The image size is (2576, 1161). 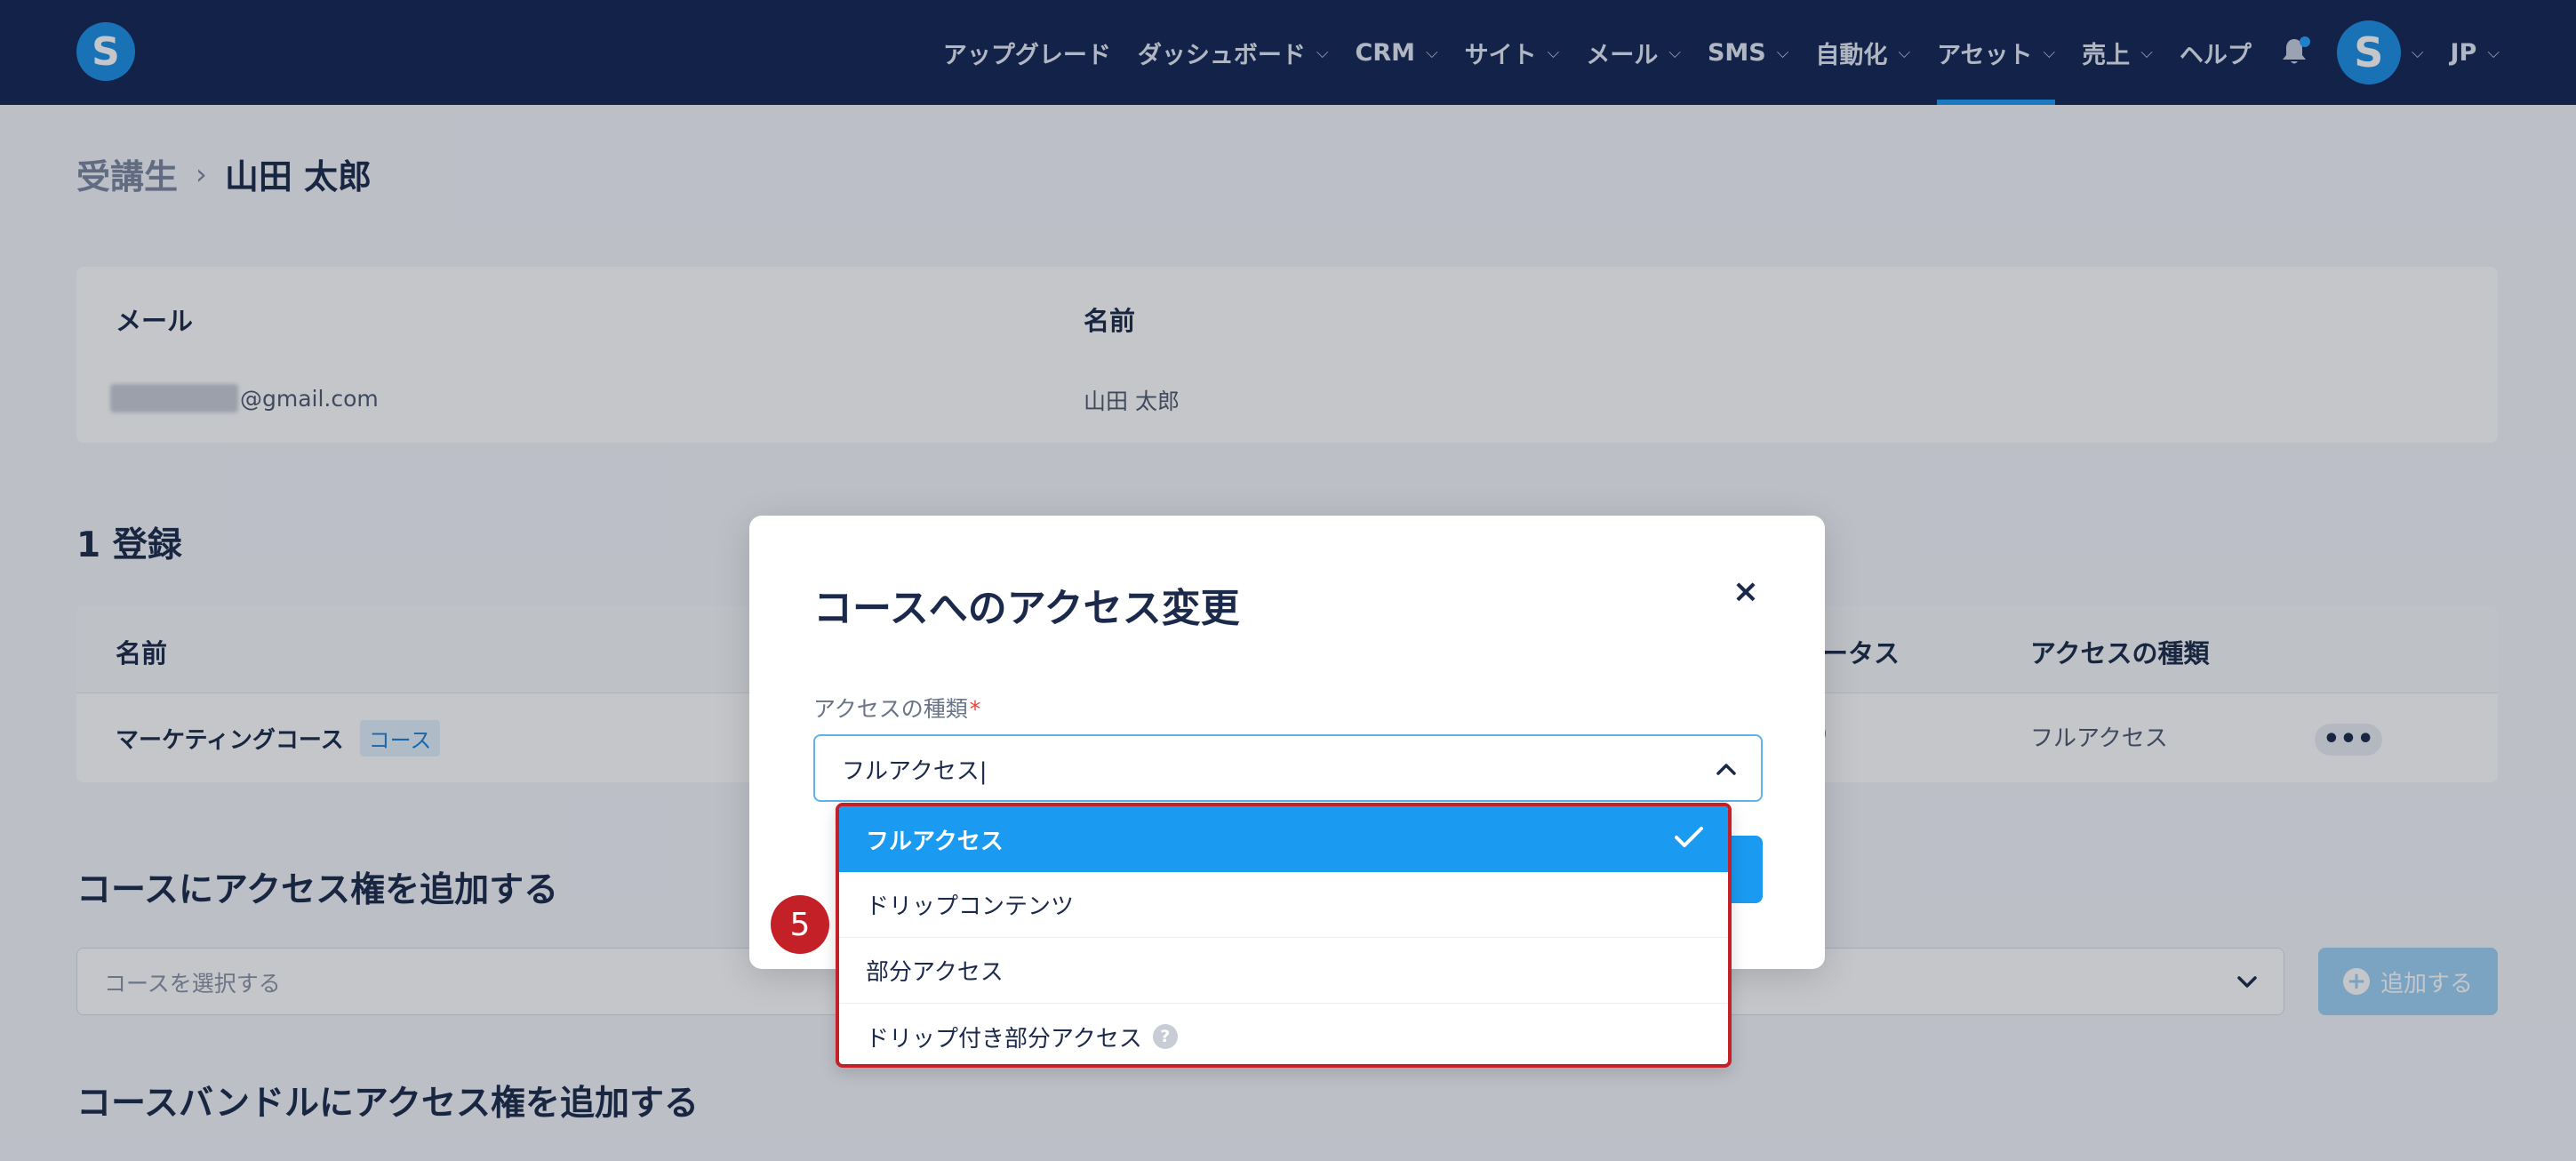 What do you see at coordinates (1165, 1036) in the screenshot?
I see `help-icon: ?` at bounding box center [1165, 1036].